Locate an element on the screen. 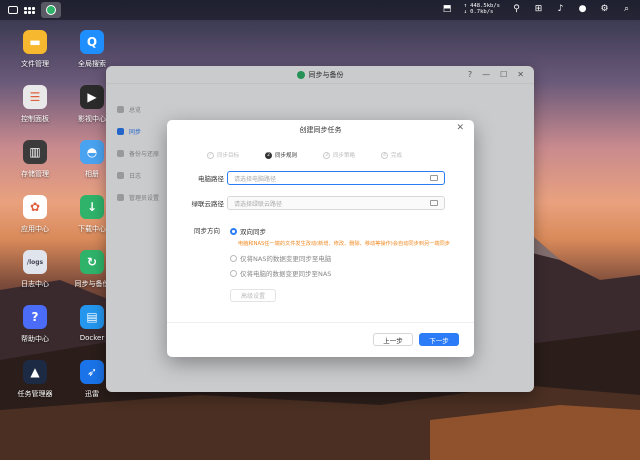  desktop-icon-global-search: Q 全局搜索 is located at coordinates (92, 49).